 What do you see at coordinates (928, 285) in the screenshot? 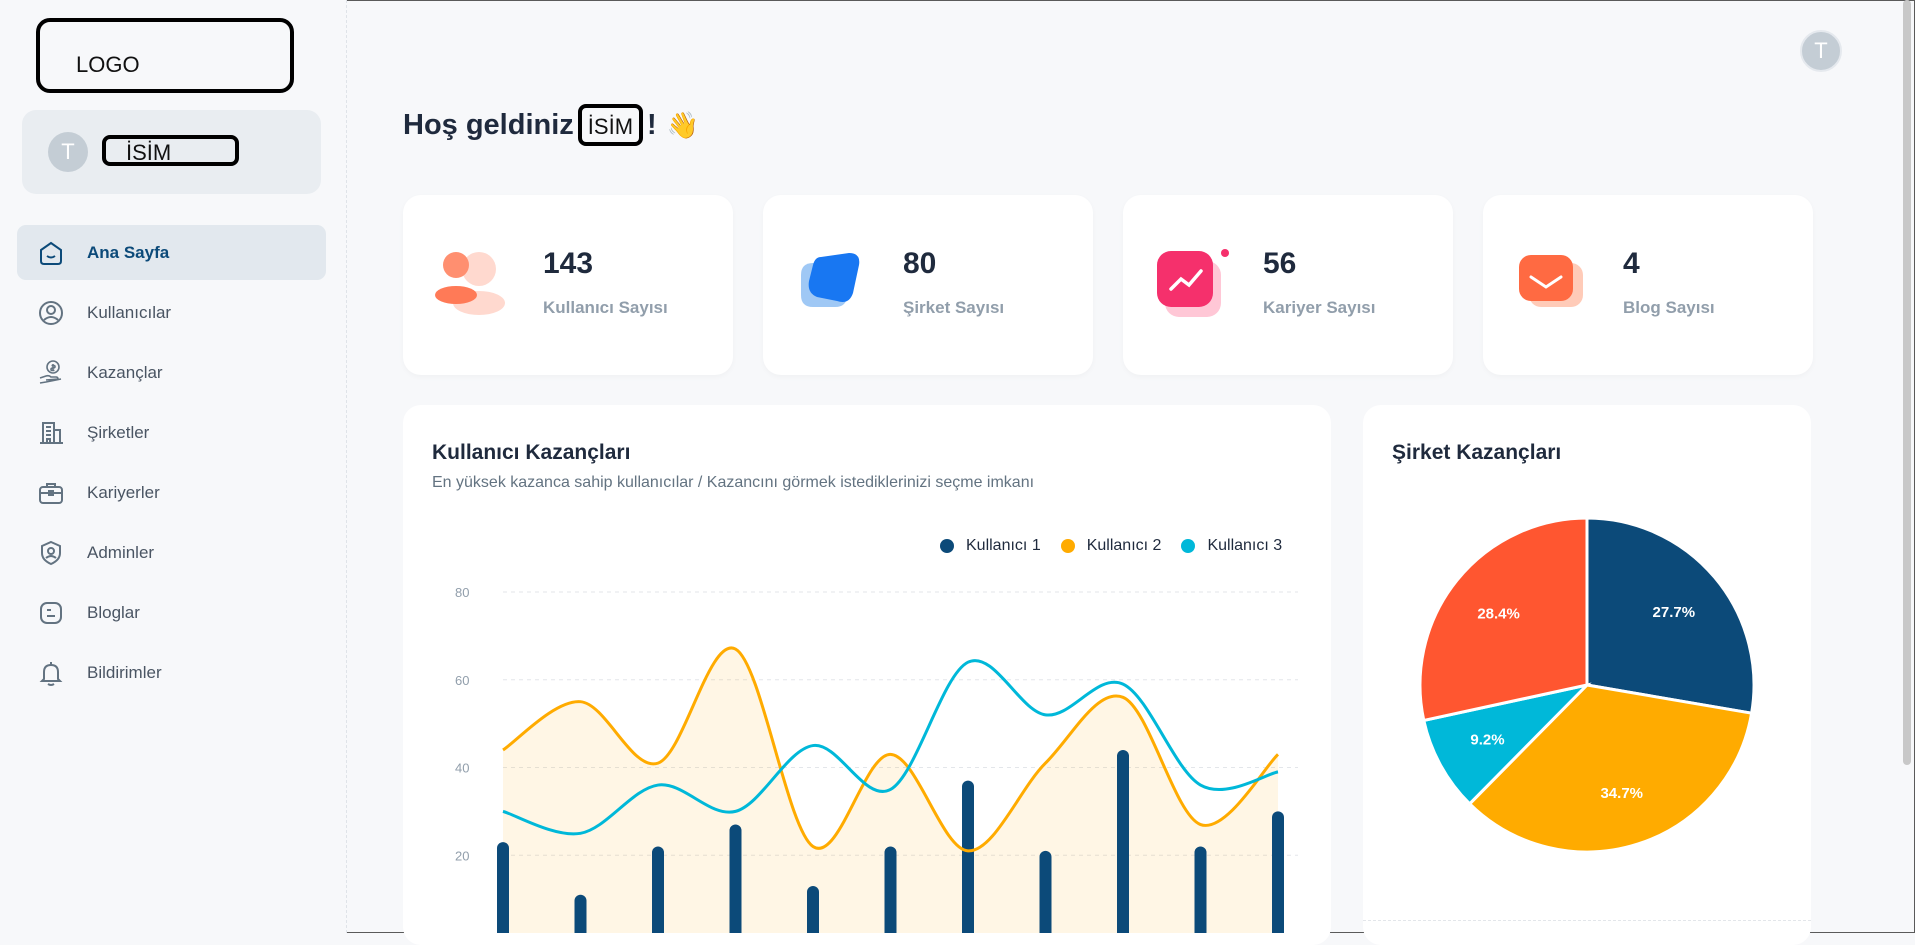
I see `stat-card-companies: 80 Şirket Sayısı` at bounding box center [928, 285].